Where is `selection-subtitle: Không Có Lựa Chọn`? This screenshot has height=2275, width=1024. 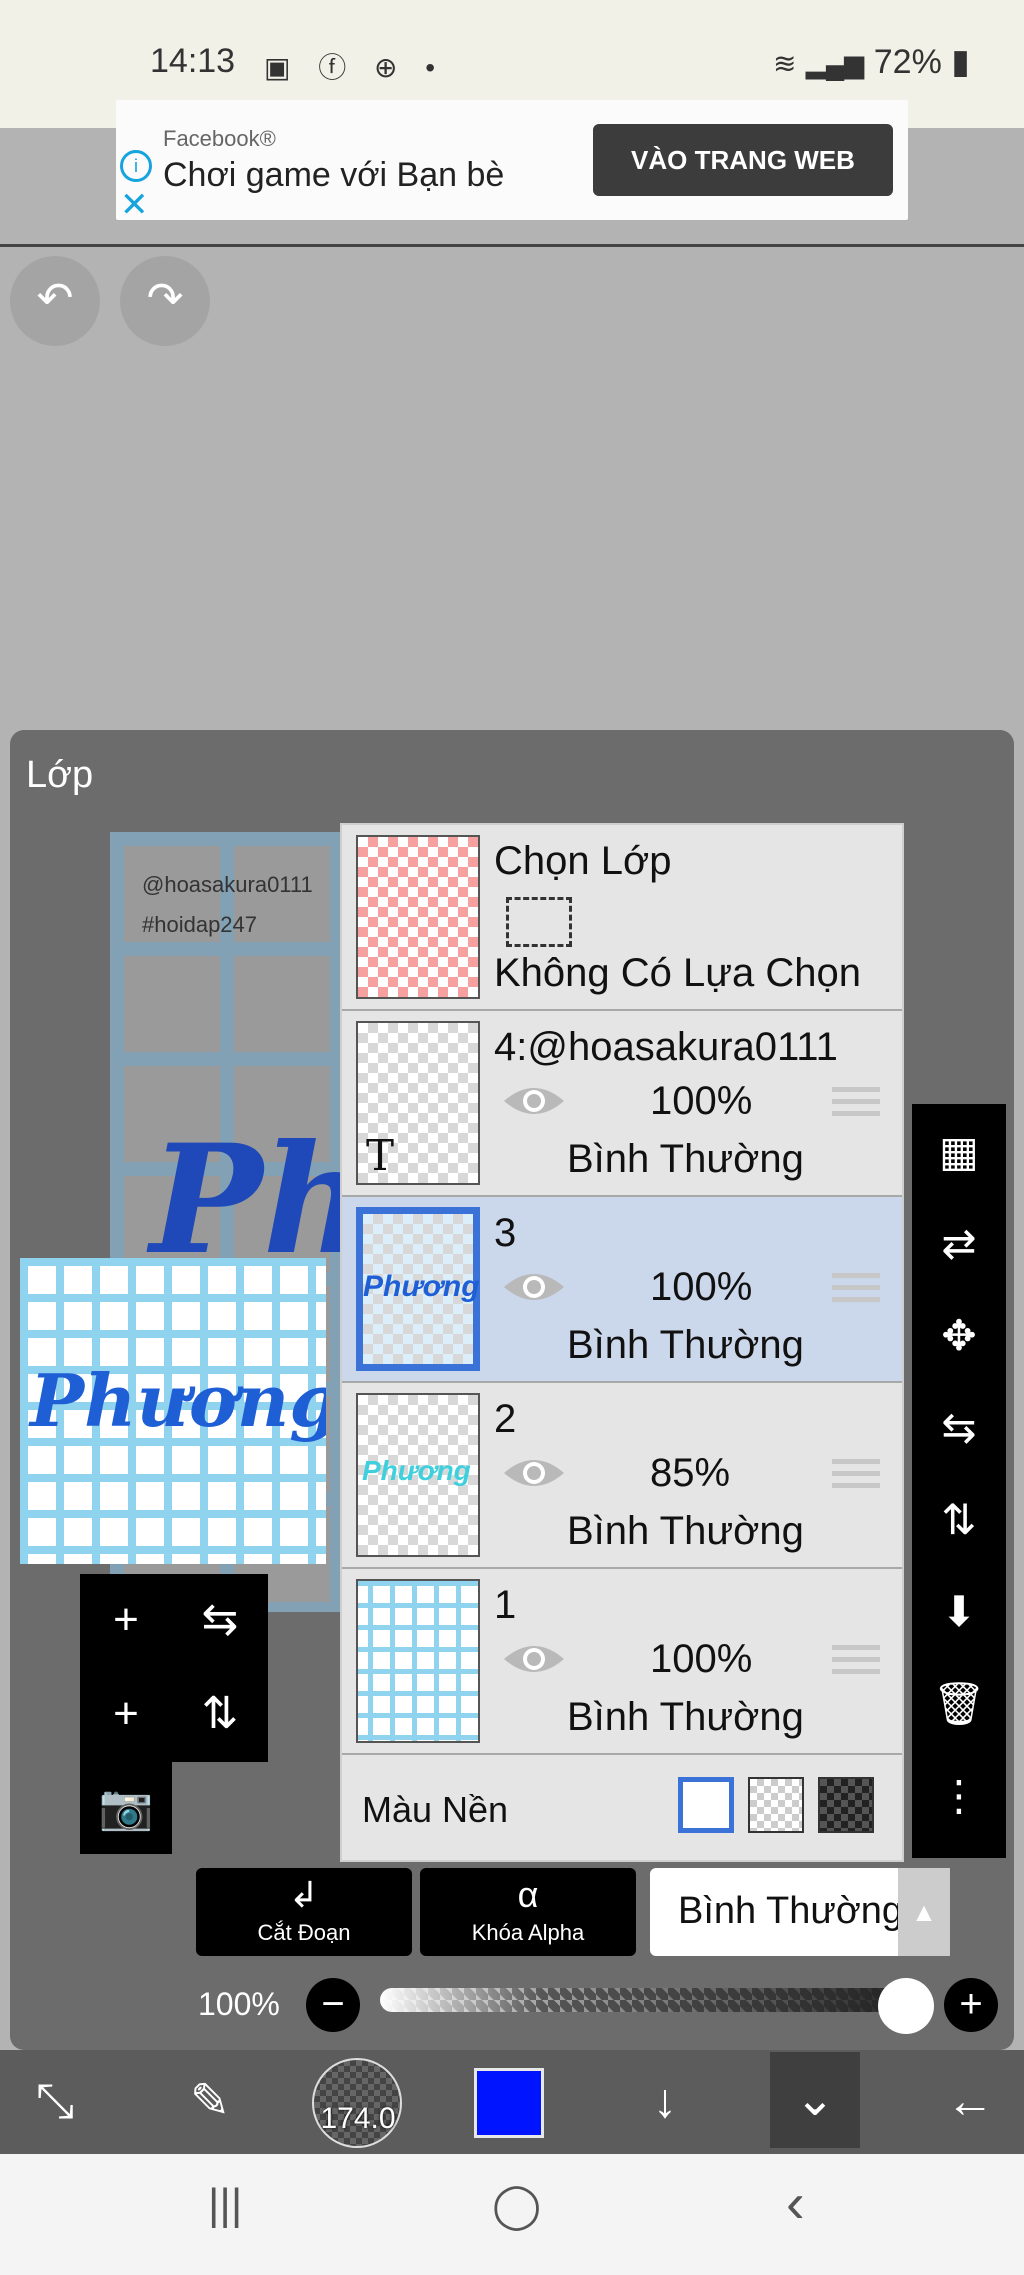 selection-subtitle: Không Có Lựa Chọn is located at coordinates (678, 973).